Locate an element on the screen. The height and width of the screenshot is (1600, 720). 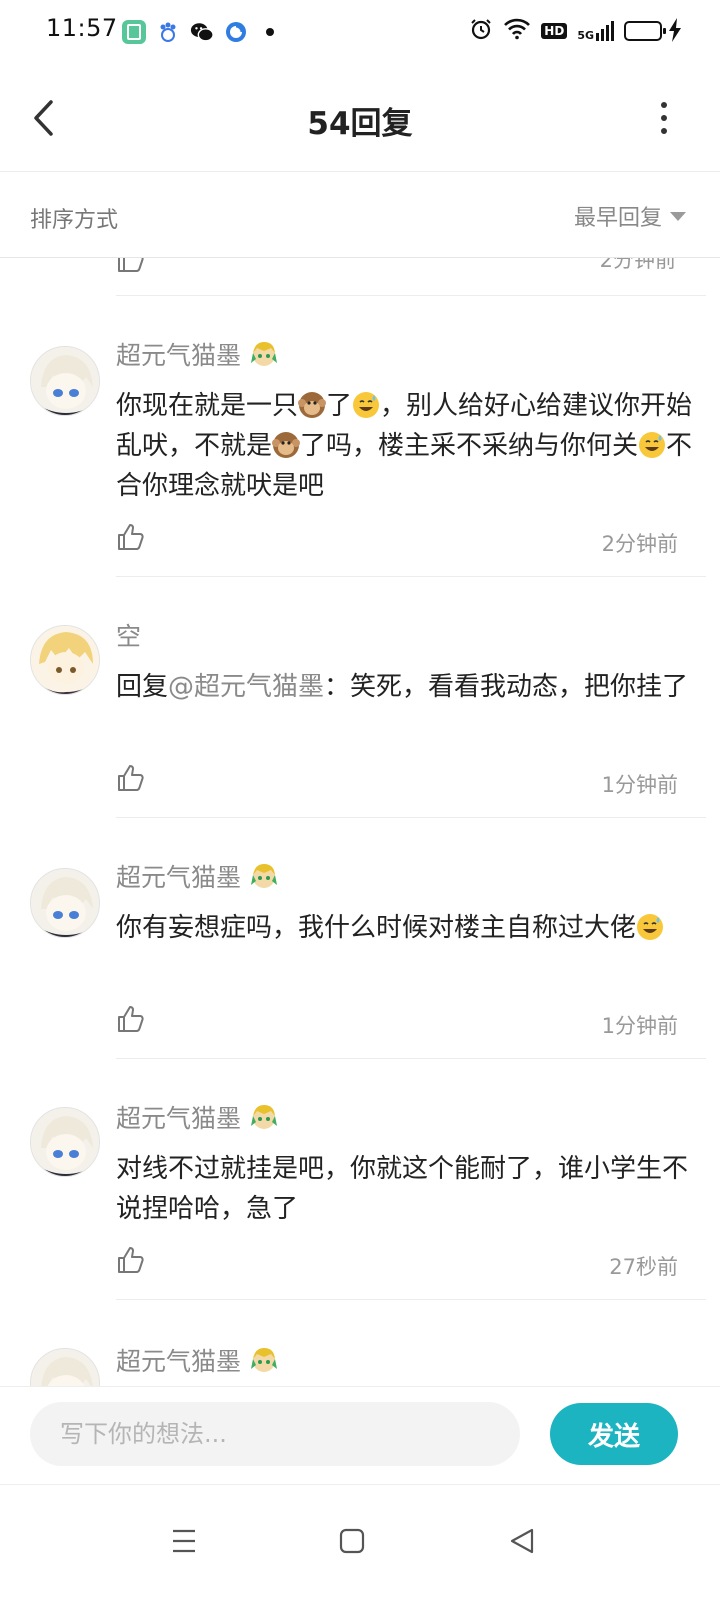
comment-text: 对线不过就挂是吧，你就这个能耐了，谁小学生不说捏哈哈，急了 is located at coordinates (402, 1189).